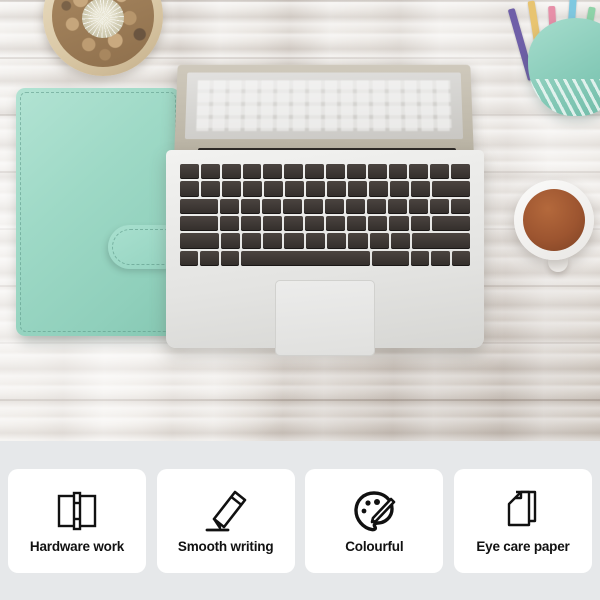 This screenshot has height=600, width=600. Describe the element at coordinates (103, 19) in the screenshot. I see `cactus-plant` at that location.